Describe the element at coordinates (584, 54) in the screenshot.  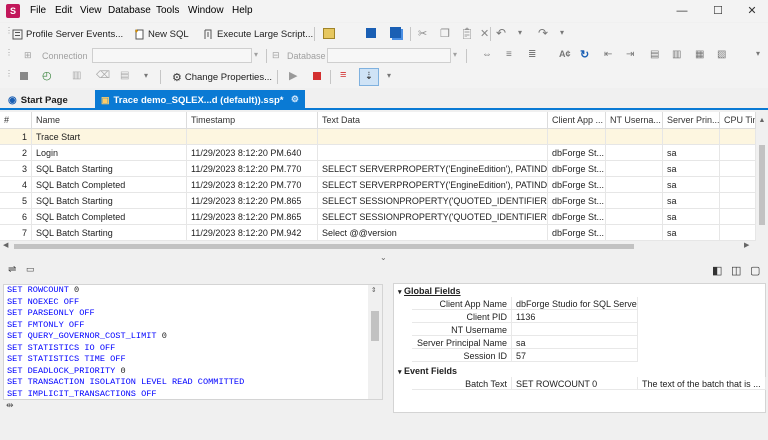
I see `refresh-icon: ↻` at that location.